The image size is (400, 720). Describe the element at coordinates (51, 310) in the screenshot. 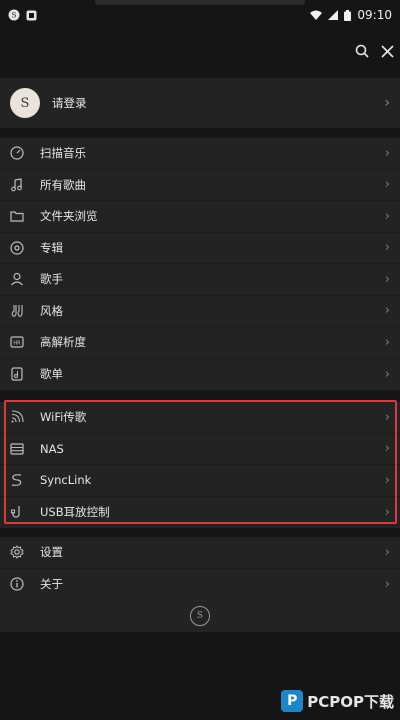

I see `menu-label: 风格` at that location.